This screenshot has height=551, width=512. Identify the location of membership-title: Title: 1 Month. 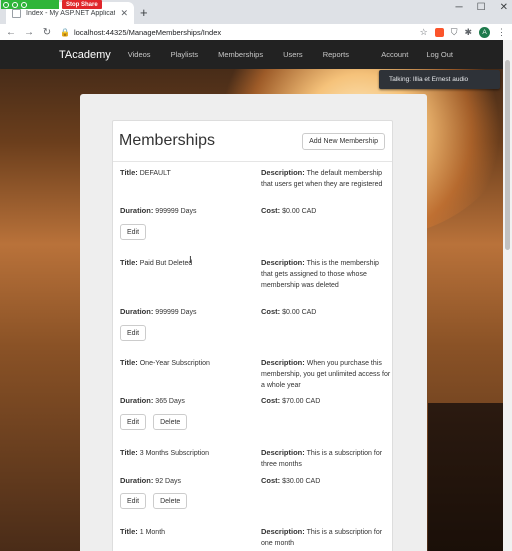
(187, 532).